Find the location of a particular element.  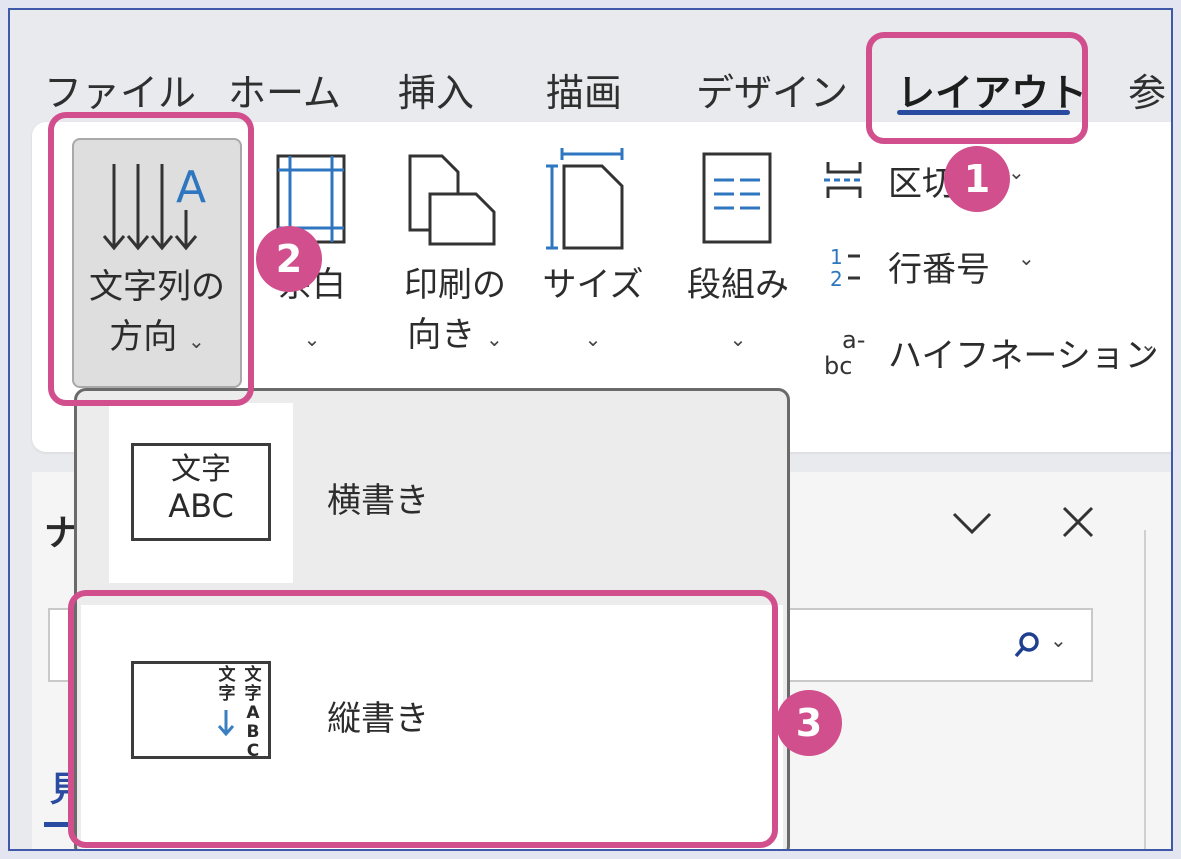

orientation-icon is located at coordinates (452, 200).